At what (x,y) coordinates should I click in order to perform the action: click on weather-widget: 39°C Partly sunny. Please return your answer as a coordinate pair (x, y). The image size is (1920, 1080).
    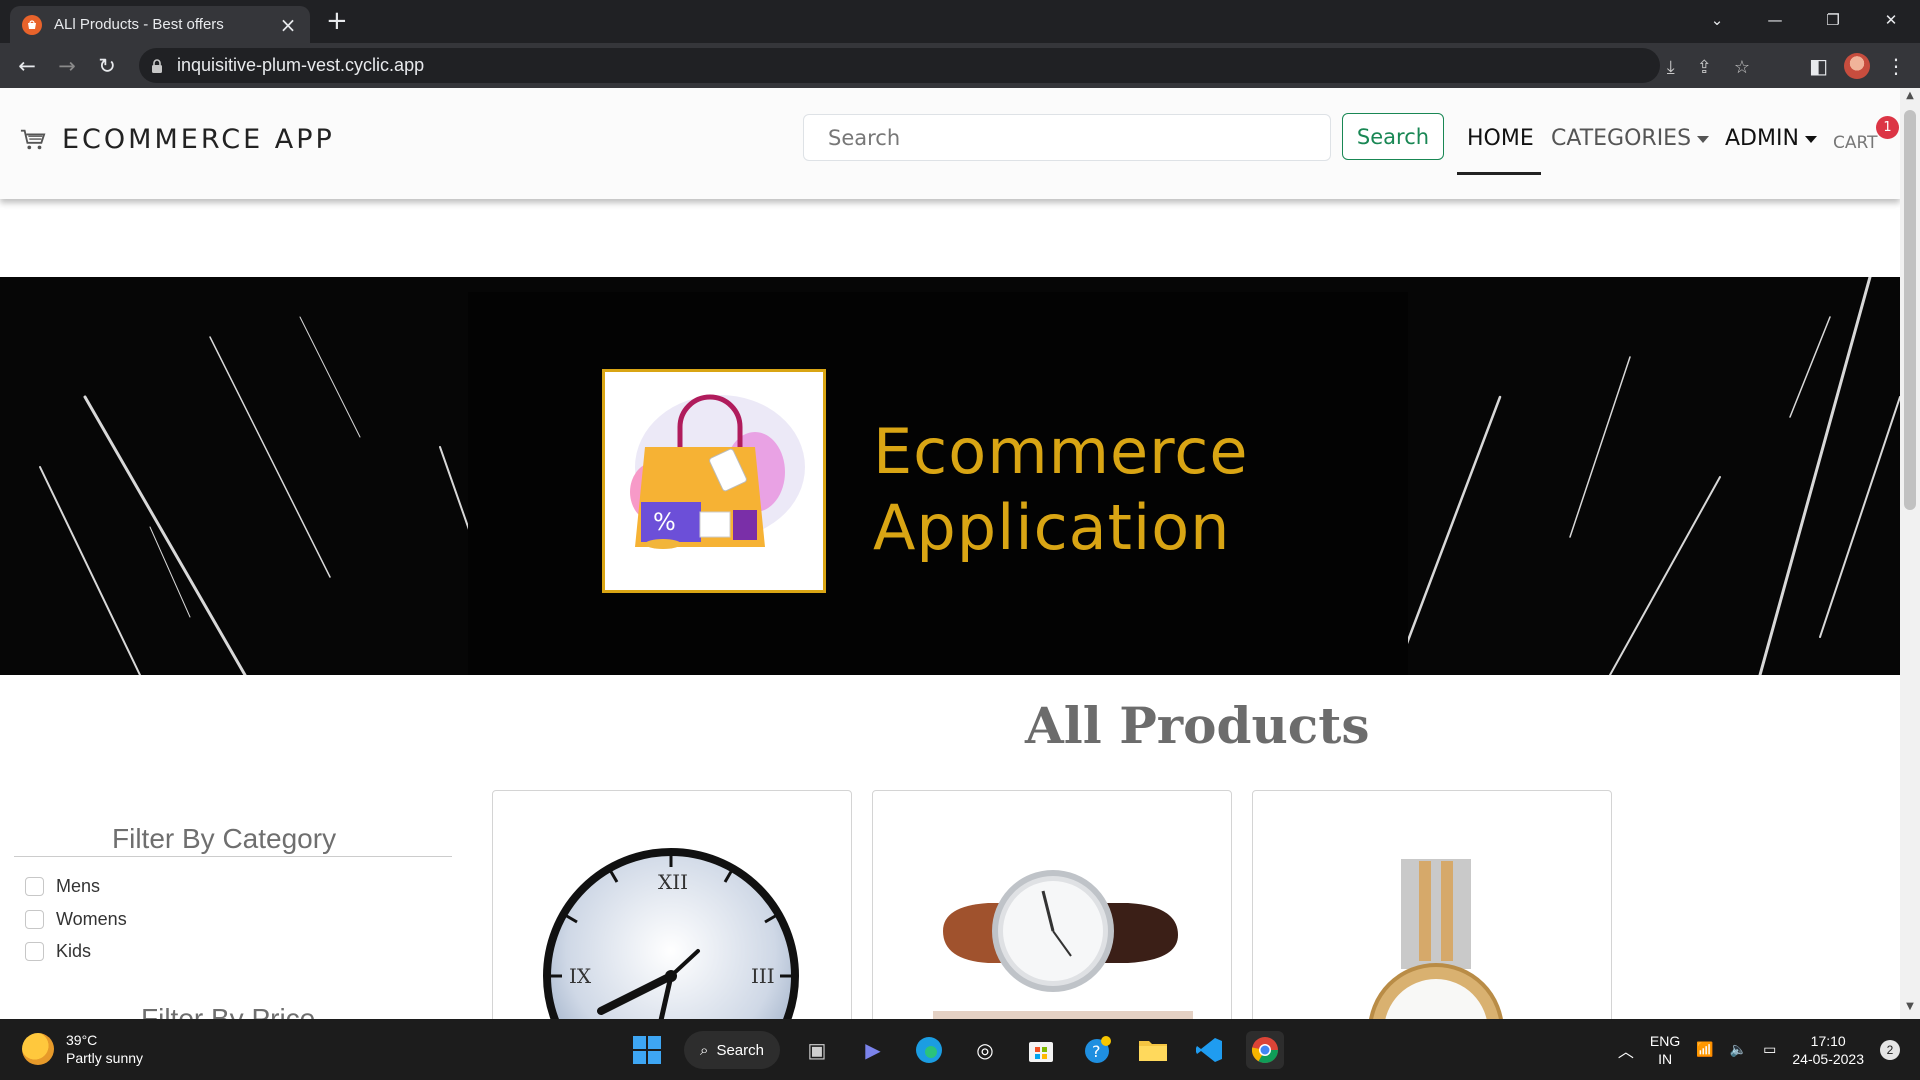
    Looking at the image, I should click on (82, 1049).